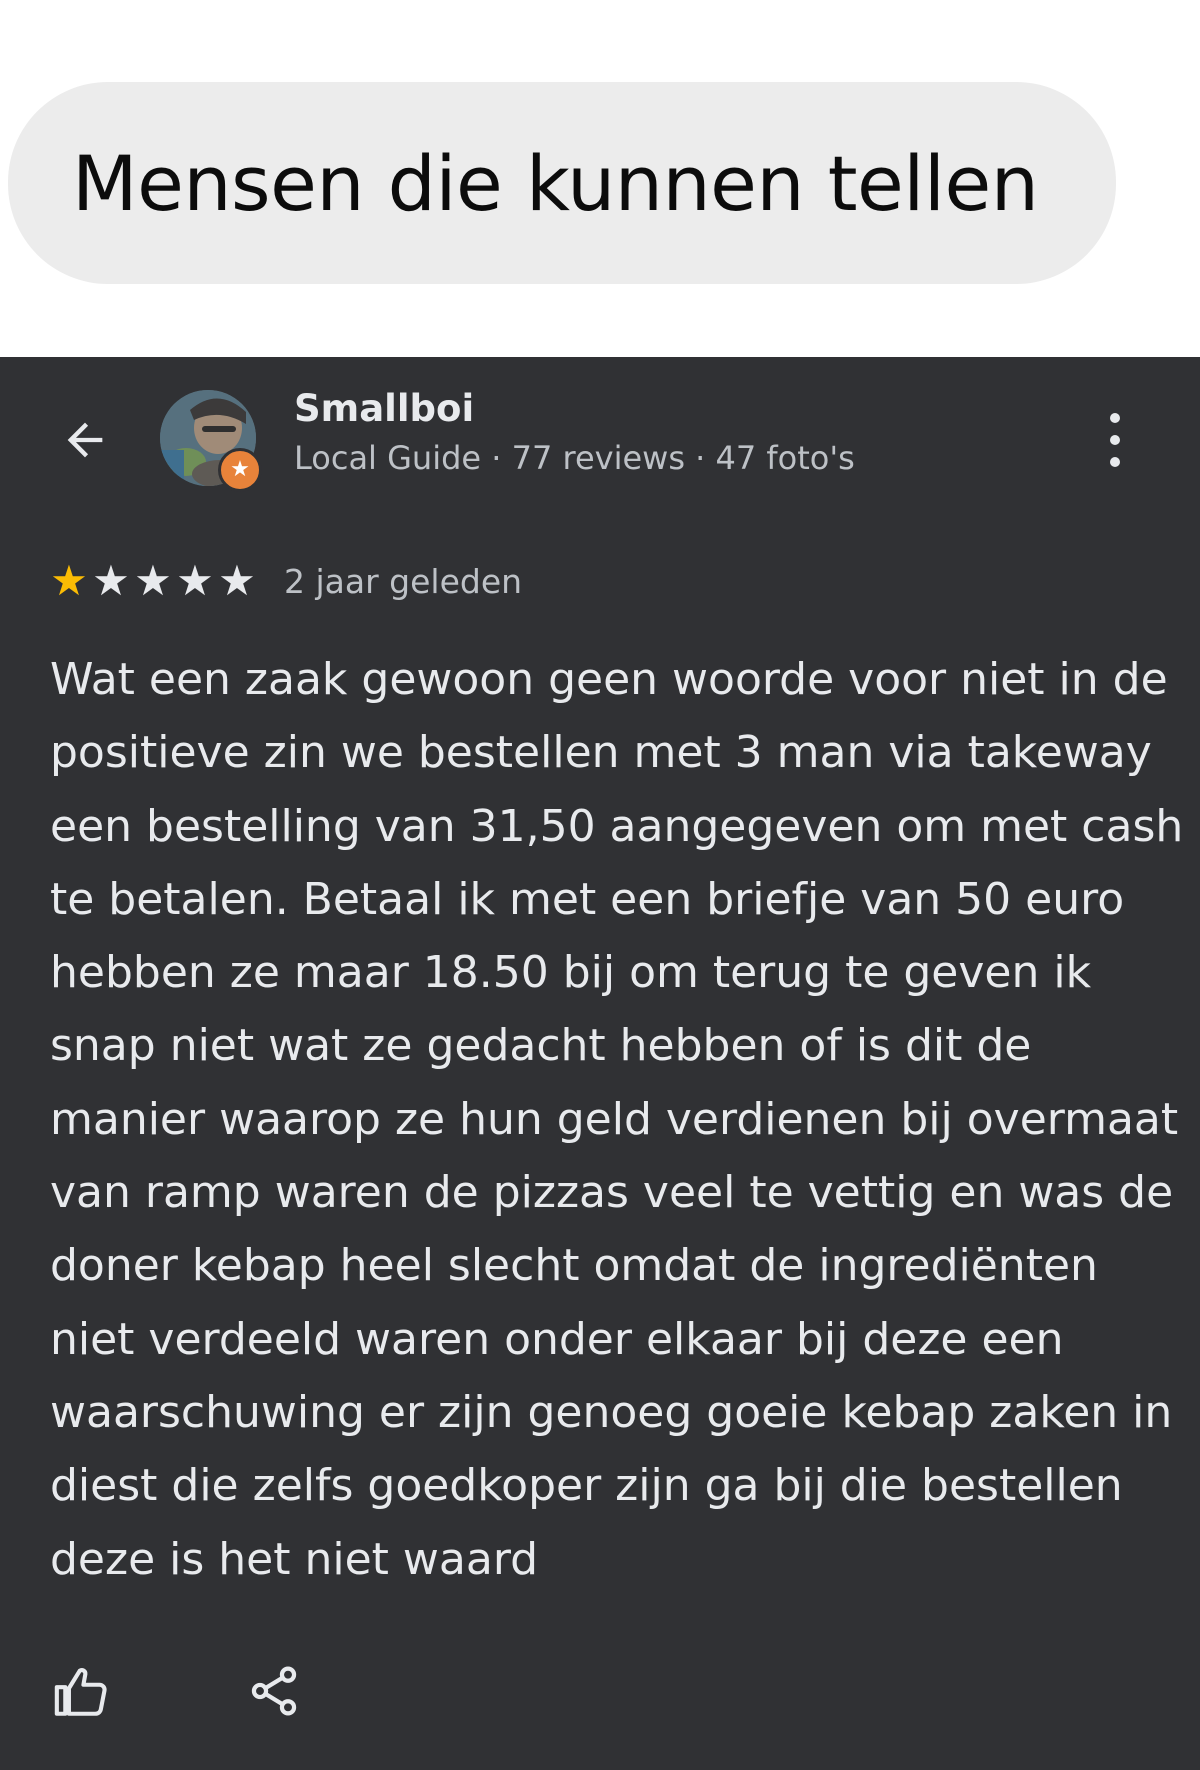 The image size is (1200, 1770). Describe the element at coordinates (403, 581) in the screenshot. I see `review-date: 2 jaar geleden` at that location.